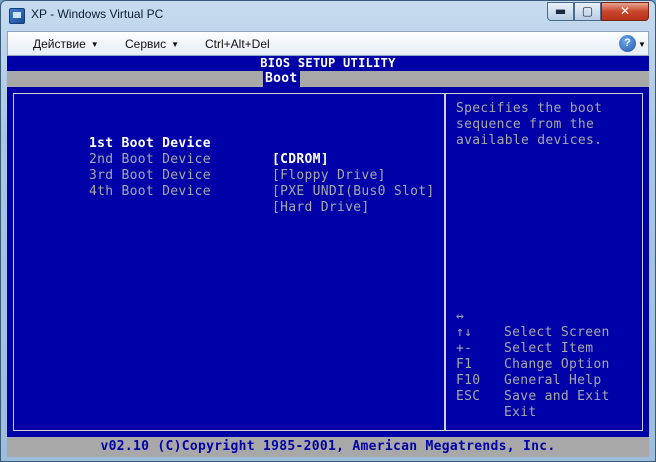 Image resolution: width=656 pixels, height=462 pixels. I want to click on key-esc: ESC, so click(468, 396).